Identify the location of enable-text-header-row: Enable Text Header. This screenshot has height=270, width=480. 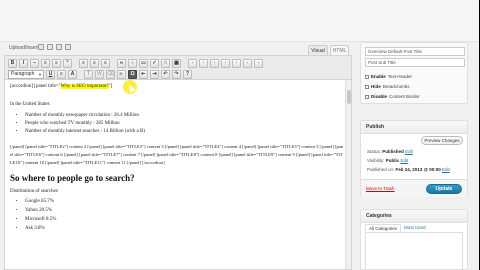
(388, 76).